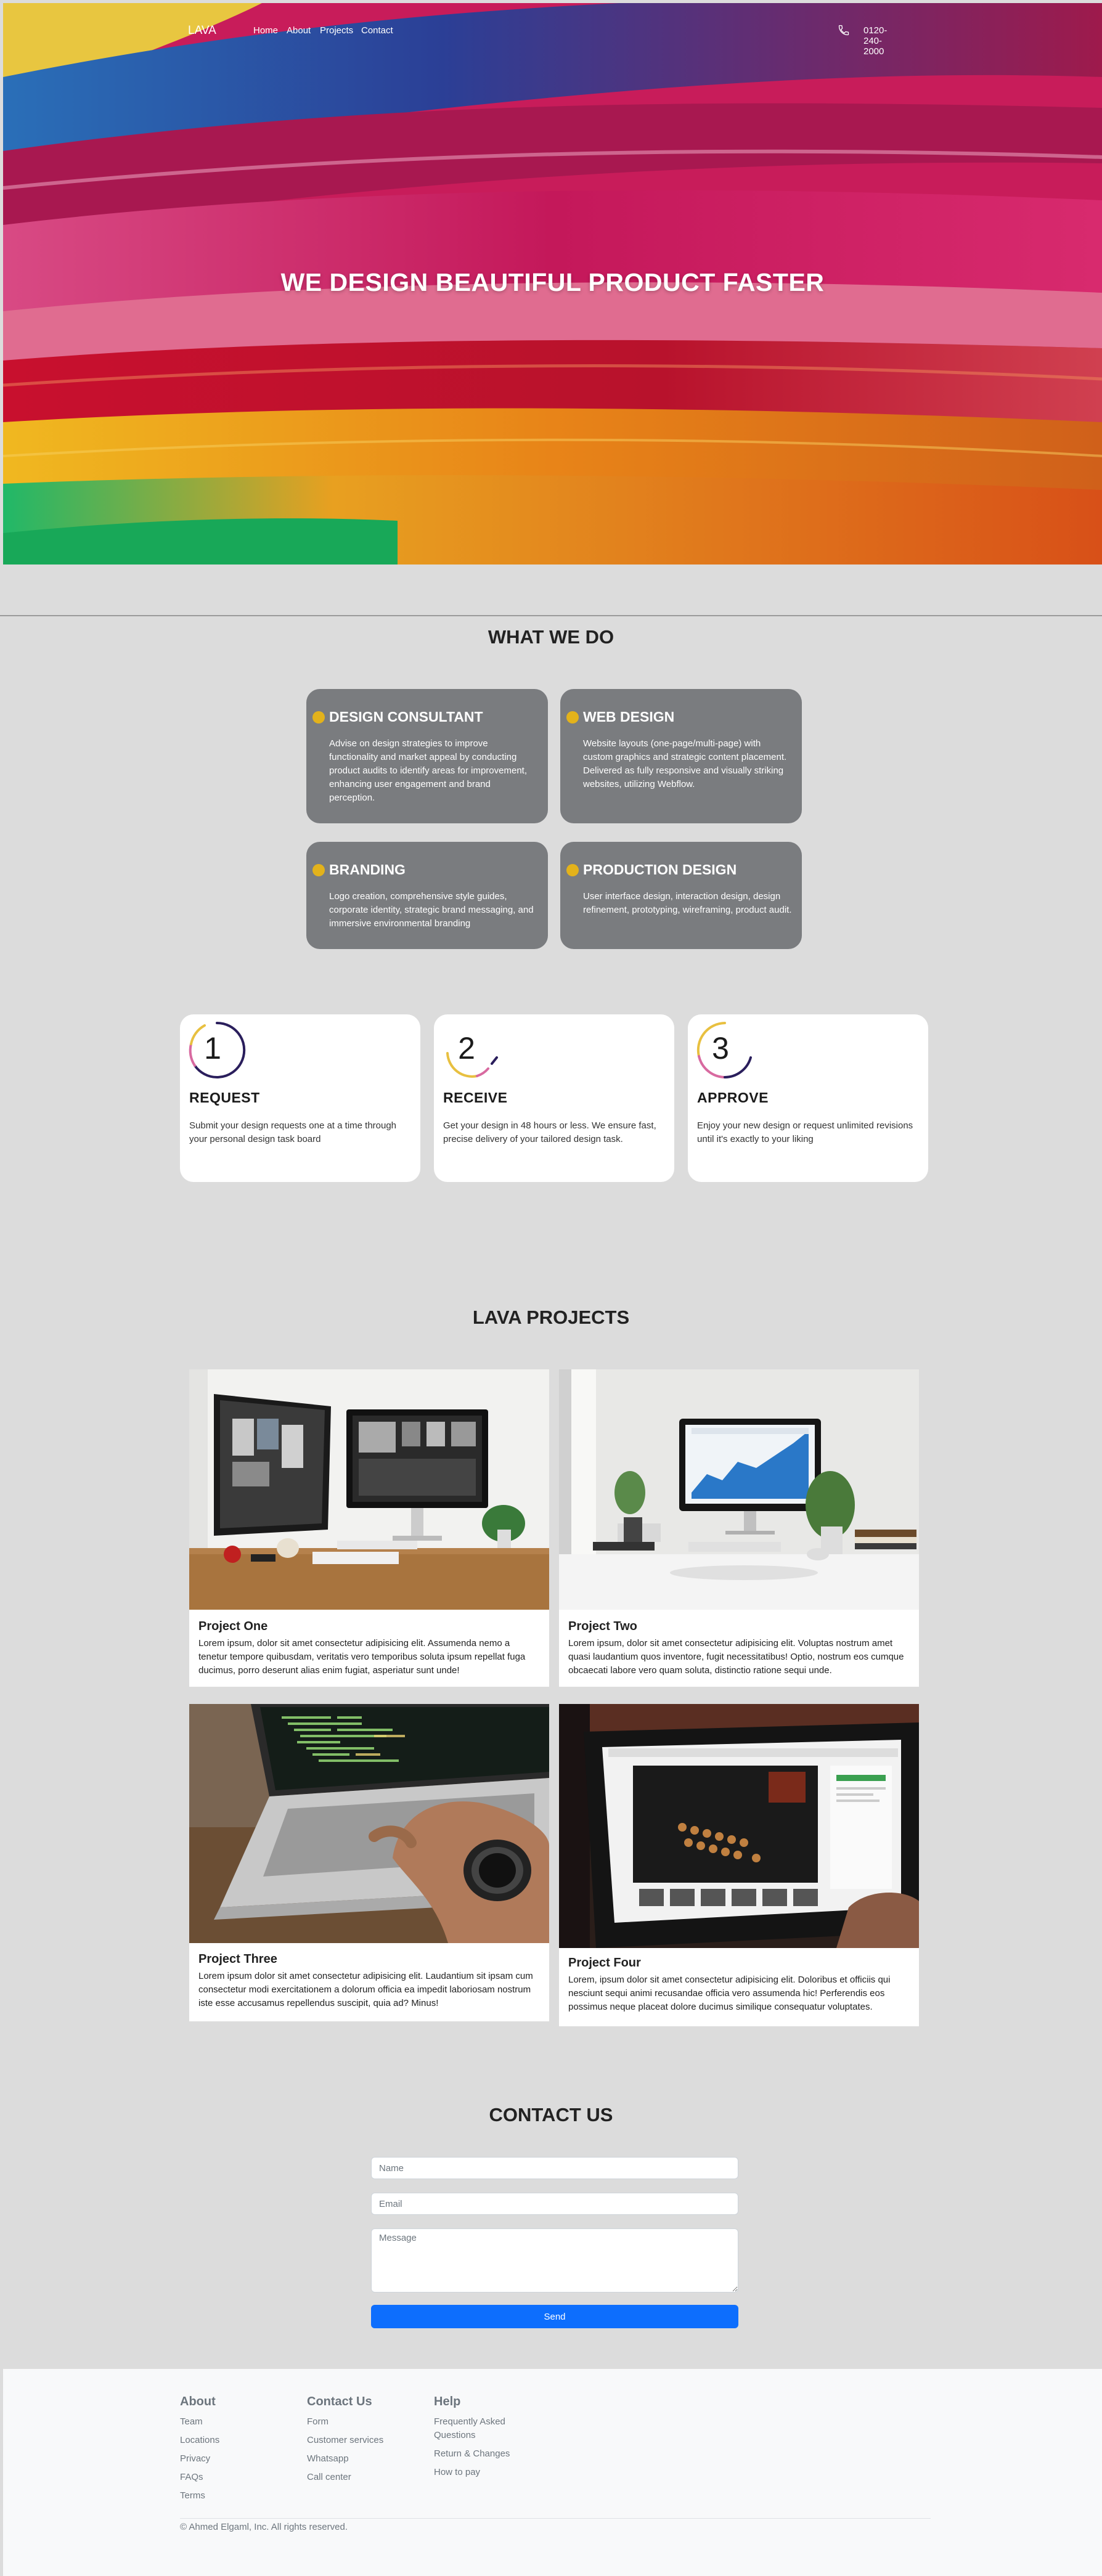  What do you see at coordinates (739, 1826) in the screenshot?
I see `project-four-image` at bounding box center [739, 1826].